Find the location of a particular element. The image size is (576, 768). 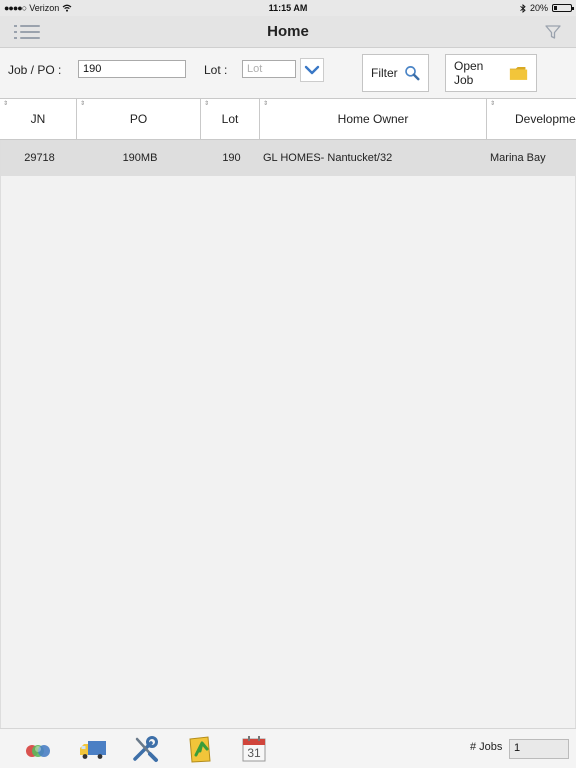

navigation-bar: Home is located at coordinates (288, 32).